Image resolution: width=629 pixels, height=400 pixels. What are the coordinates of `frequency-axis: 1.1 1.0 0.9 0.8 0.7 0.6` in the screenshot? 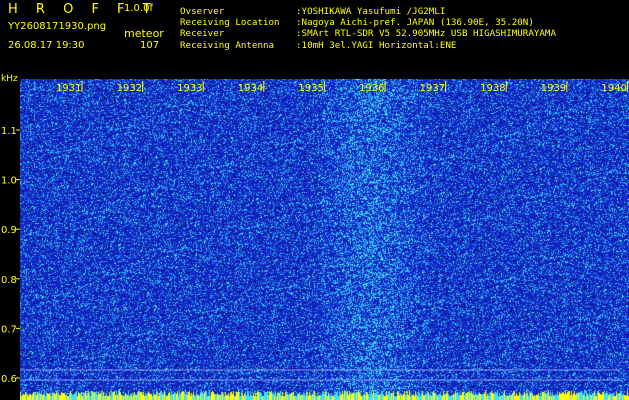 It's located at (10, 255).